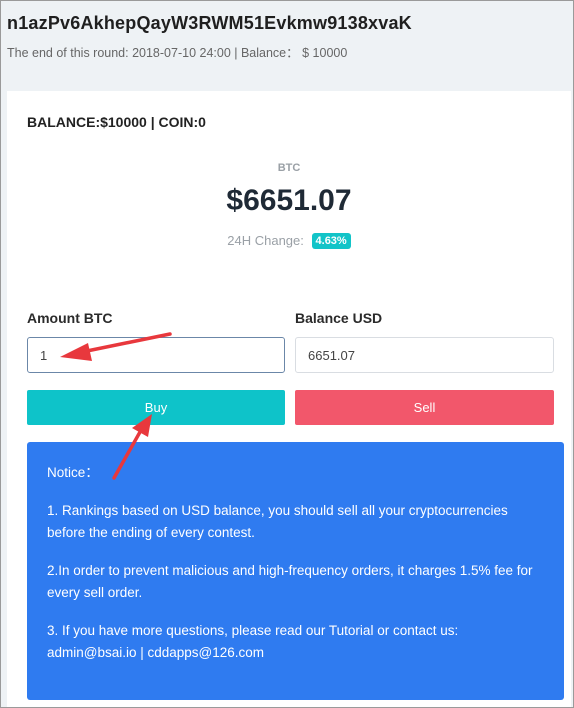  What do you see at coordinates (289, 168) in the screenshot?
I see `coin-symbol: BTC` at bounding box center [289, 168].